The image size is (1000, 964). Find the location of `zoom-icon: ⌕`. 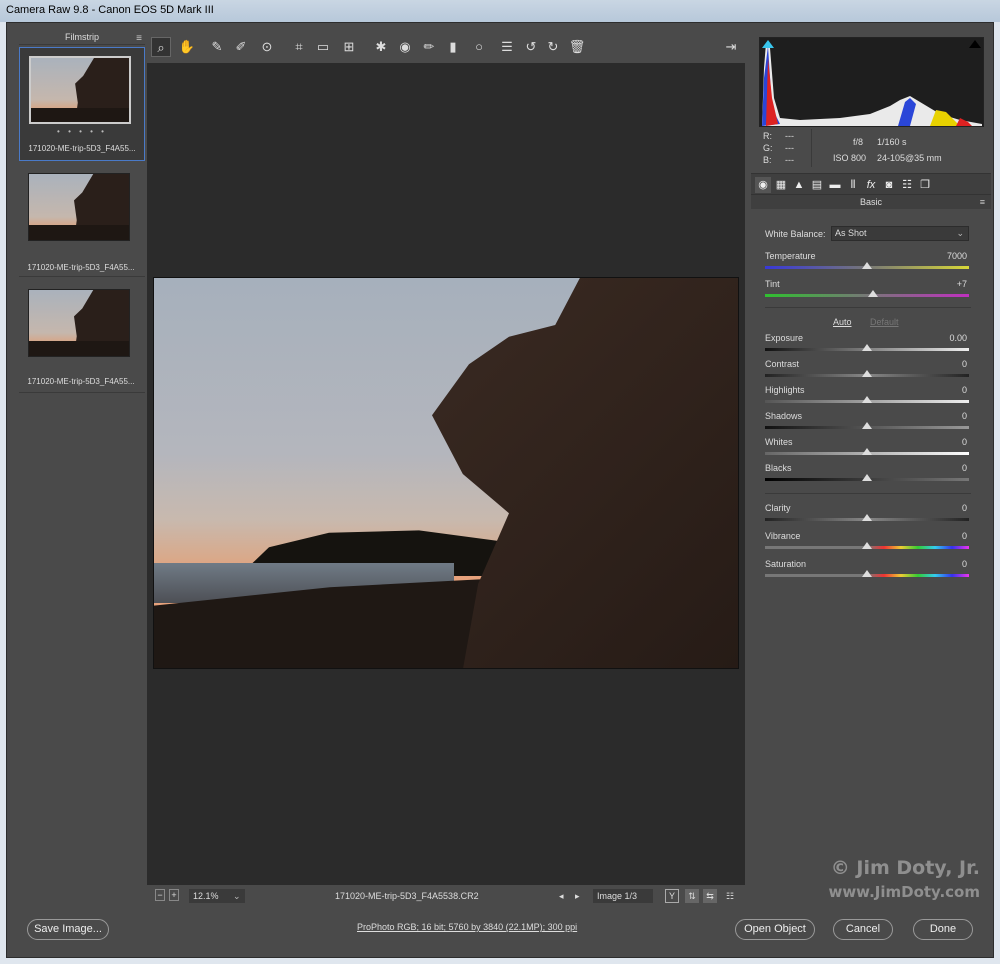

zoom-icon: ⌕ is located at coordinates (161, 47).